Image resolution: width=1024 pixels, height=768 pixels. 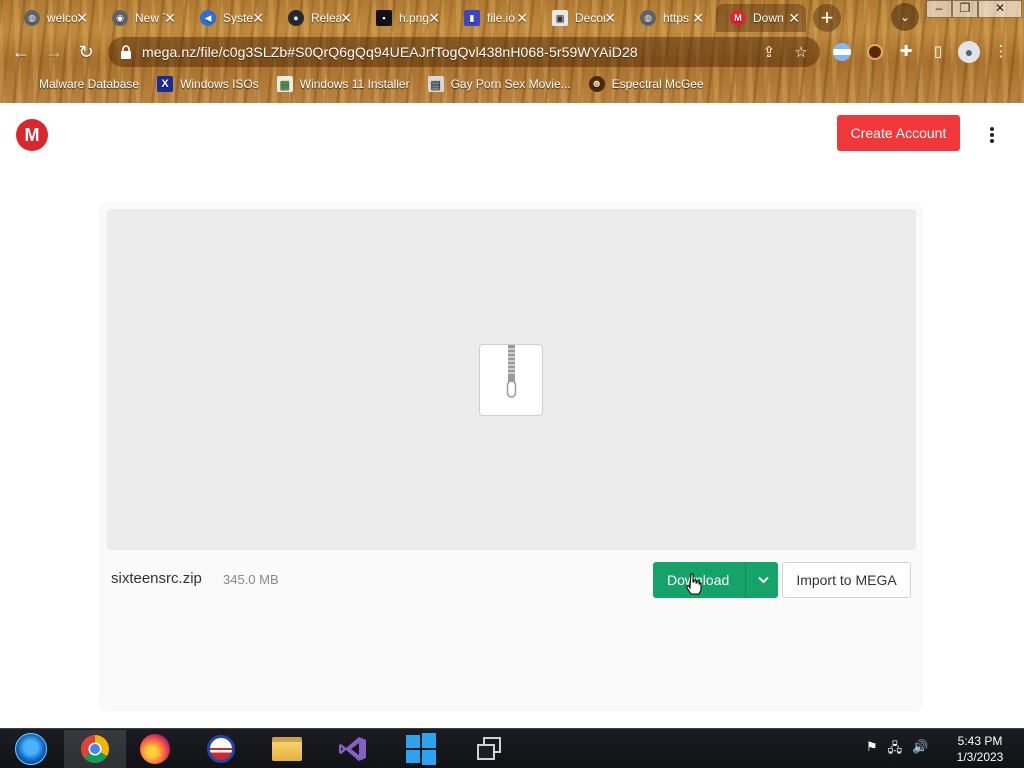 I want to click on button-divider, so click(x=745, y=580).